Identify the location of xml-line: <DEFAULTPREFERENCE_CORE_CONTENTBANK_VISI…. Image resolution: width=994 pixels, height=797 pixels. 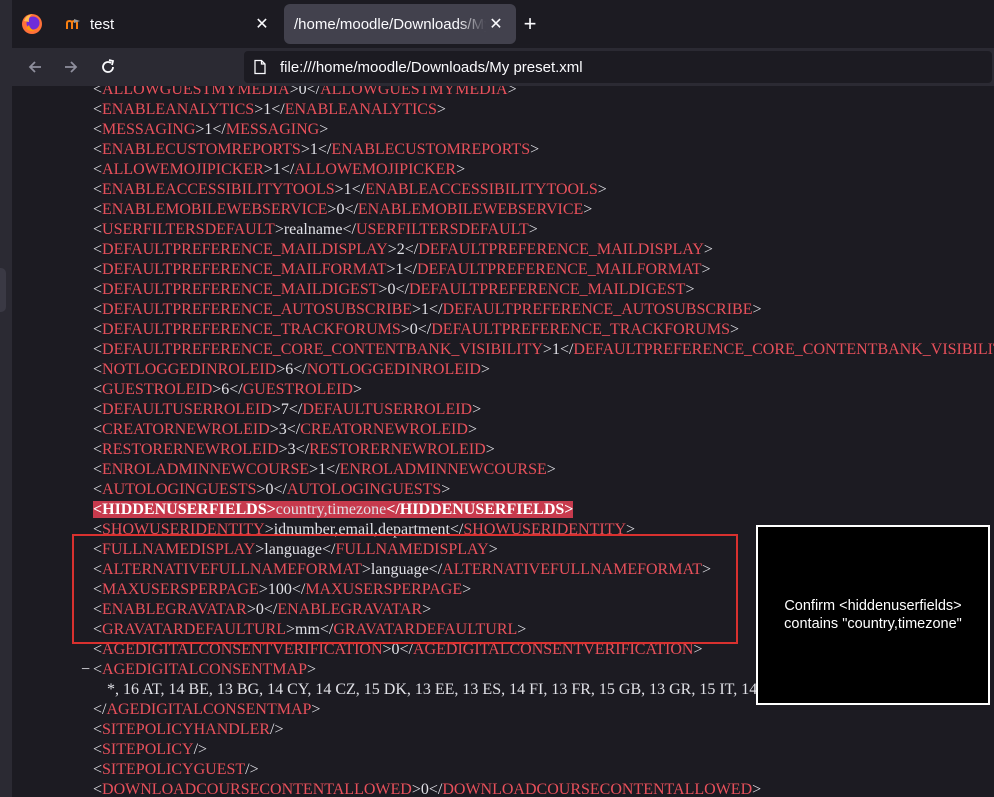
(503, 350).